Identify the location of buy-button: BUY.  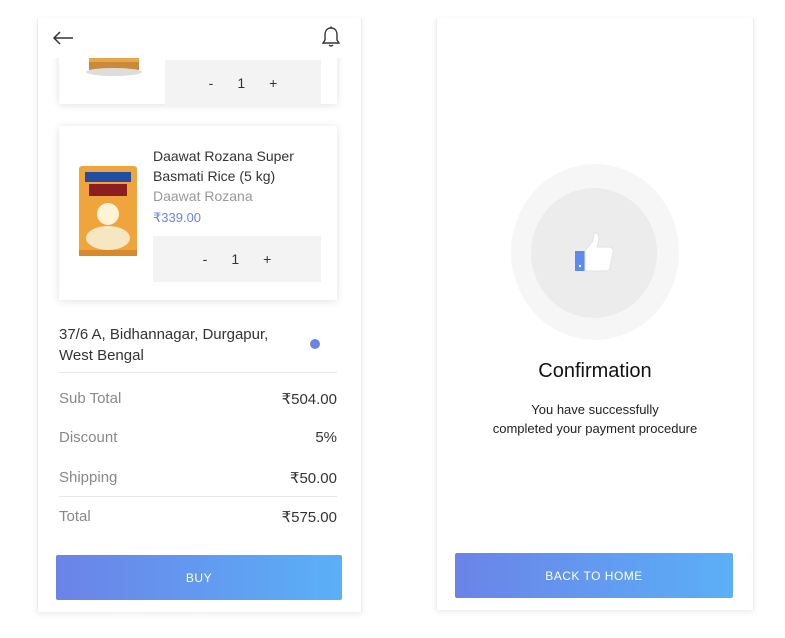
(199, 577).